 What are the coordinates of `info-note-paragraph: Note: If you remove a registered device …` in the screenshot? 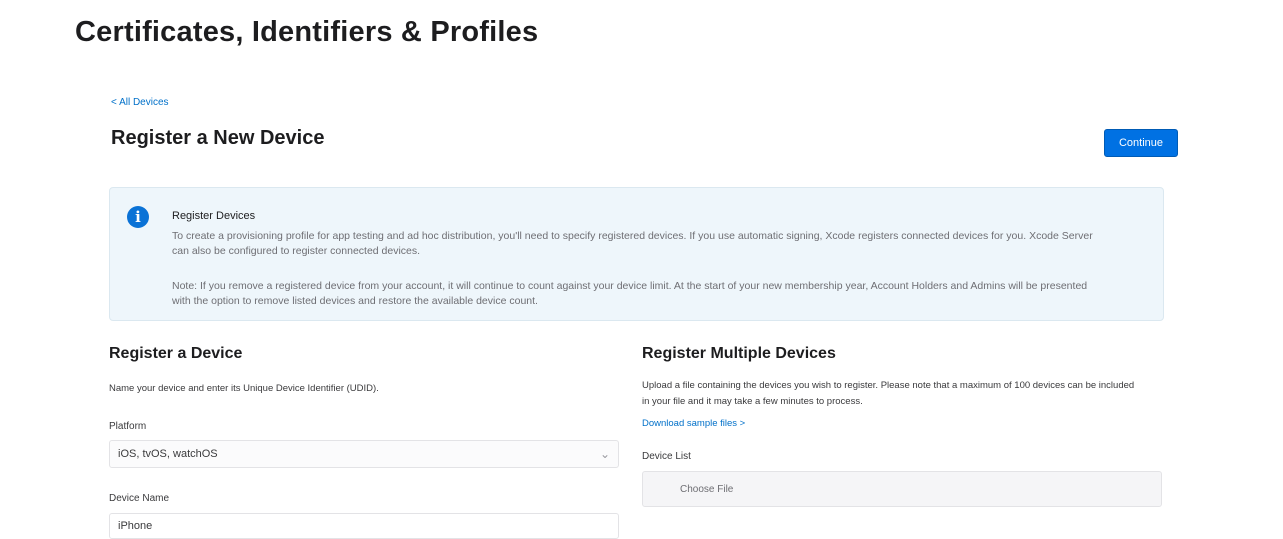 It's located at (630, 293).